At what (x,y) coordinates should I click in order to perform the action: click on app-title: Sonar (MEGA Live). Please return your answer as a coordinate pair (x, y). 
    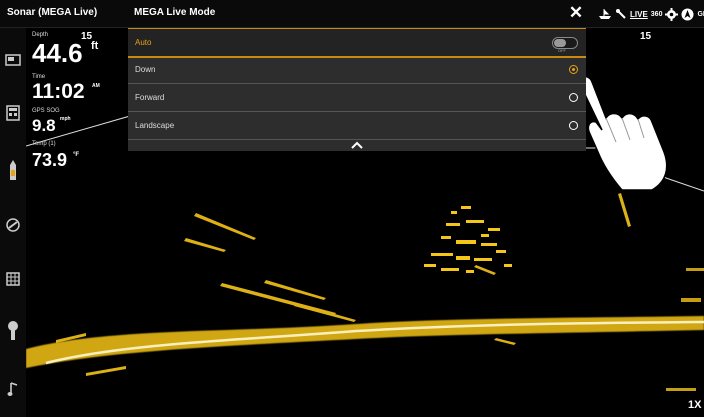
    Looking at the image, I should click on (52, 12).